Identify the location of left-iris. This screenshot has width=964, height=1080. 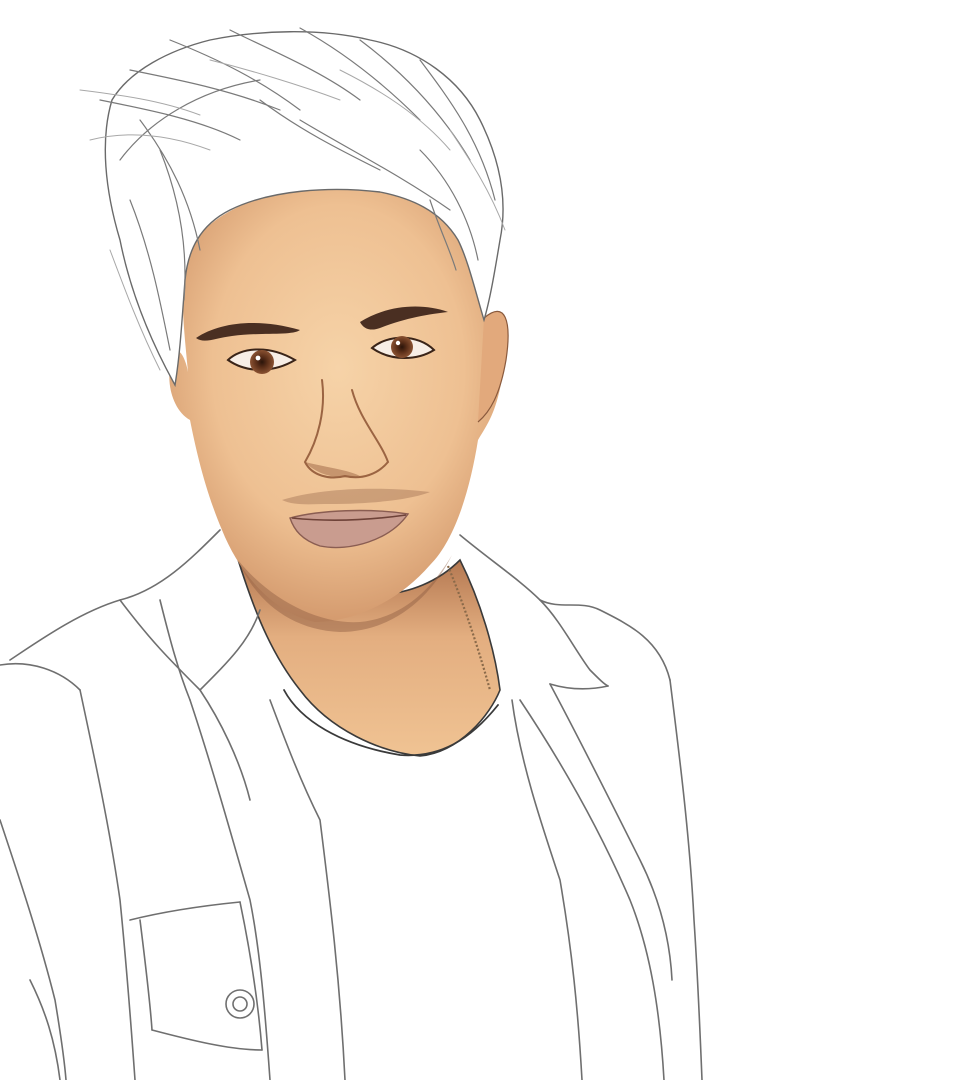
(262, 362).